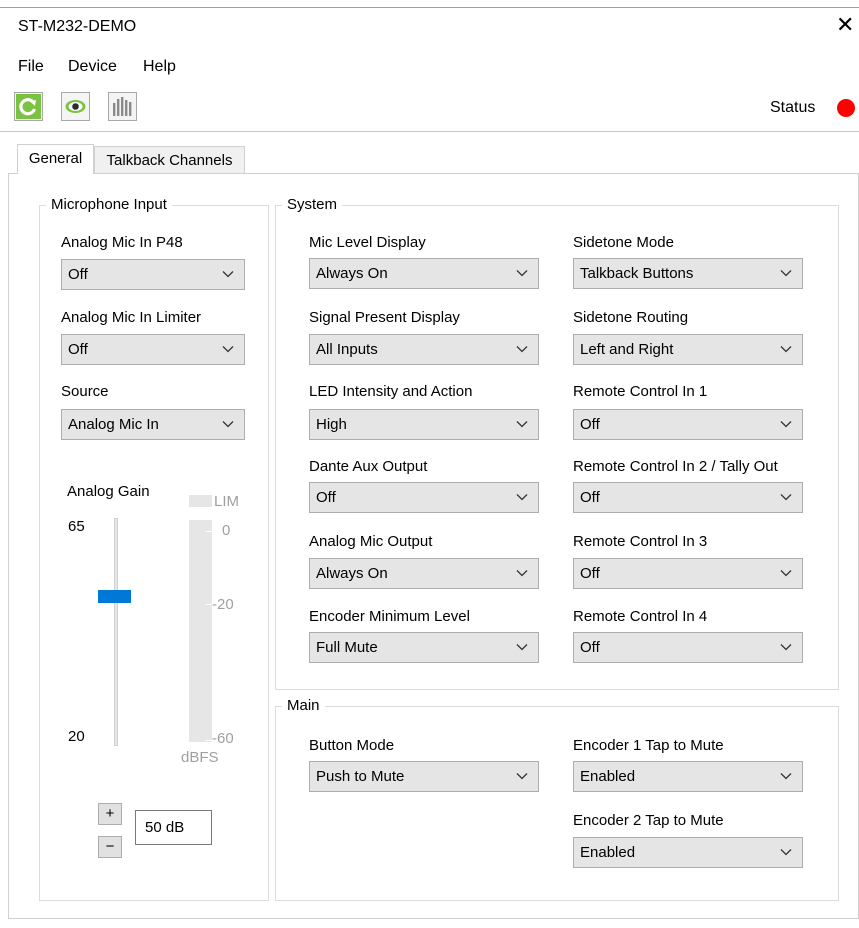  I want to click on gain-slider-track, so click(116, 632).